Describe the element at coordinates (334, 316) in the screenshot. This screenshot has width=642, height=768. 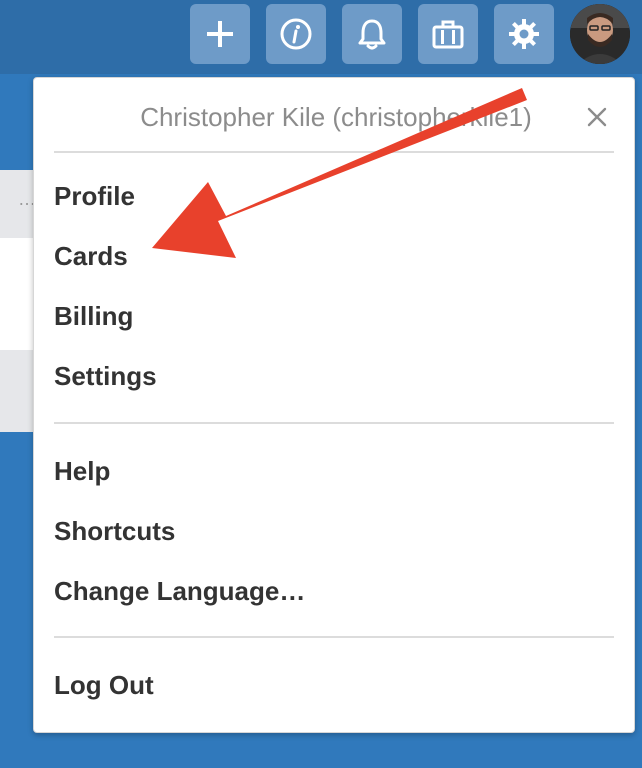
I see `menu-item-billing: Billing` at that location.